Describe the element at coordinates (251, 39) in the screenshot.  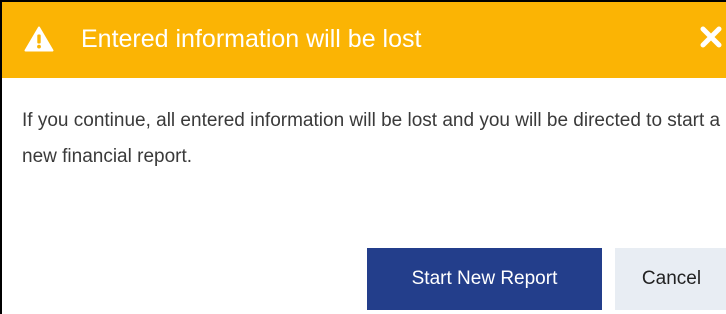
I see `dialog-title: Entered information will be lost` at that location.